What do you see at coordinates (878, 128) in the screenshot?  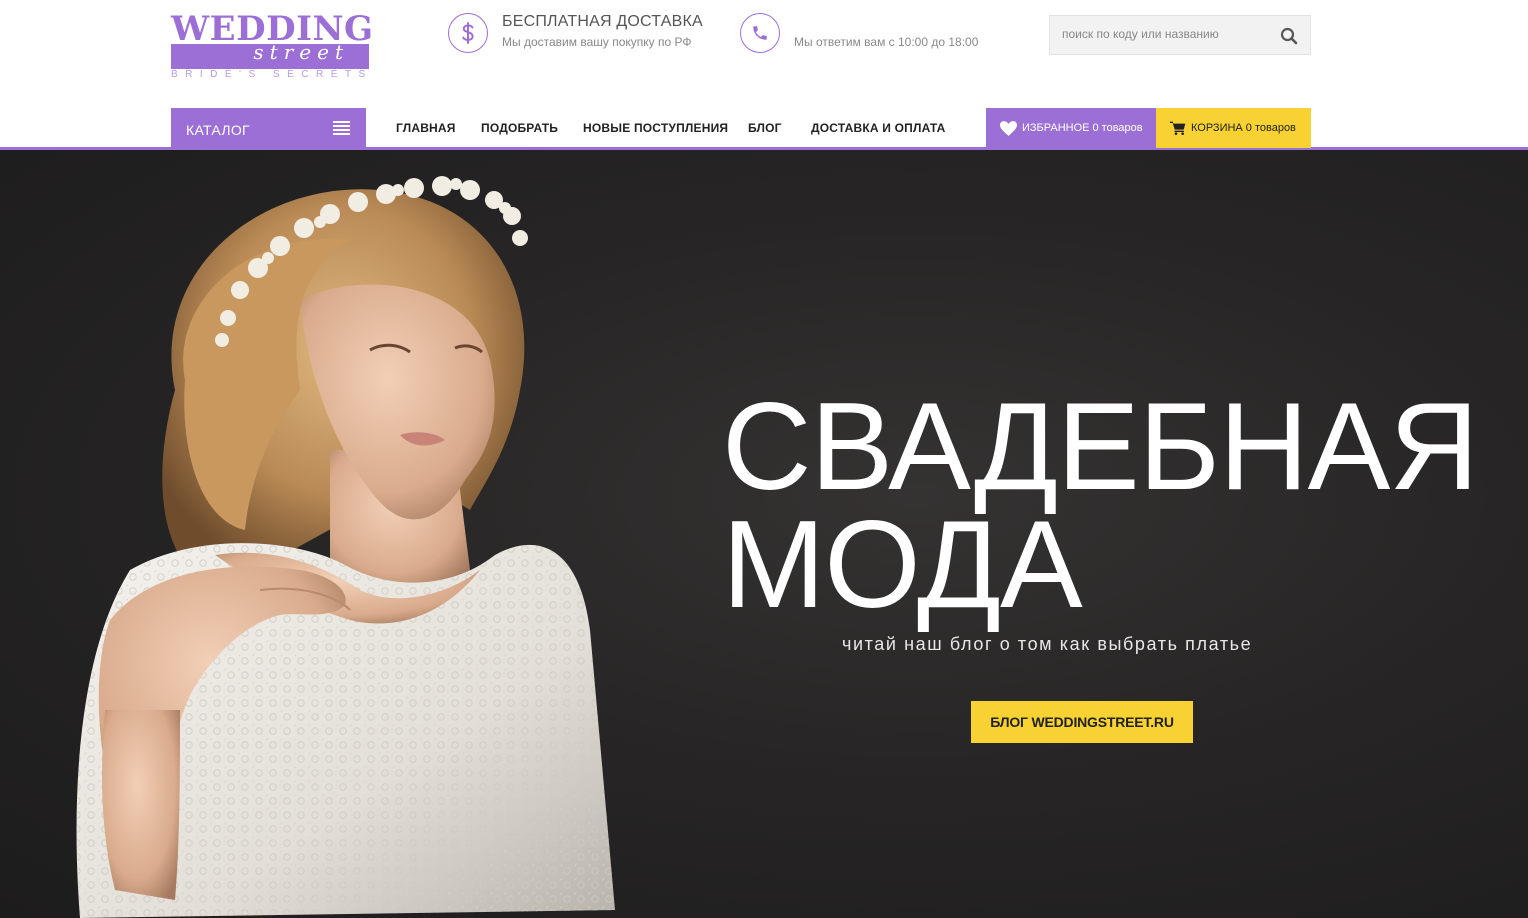 I see `nav-item-delivery-payment: ДОСТАВКА И ОПЛАТА` at bounding box center [878, 128].